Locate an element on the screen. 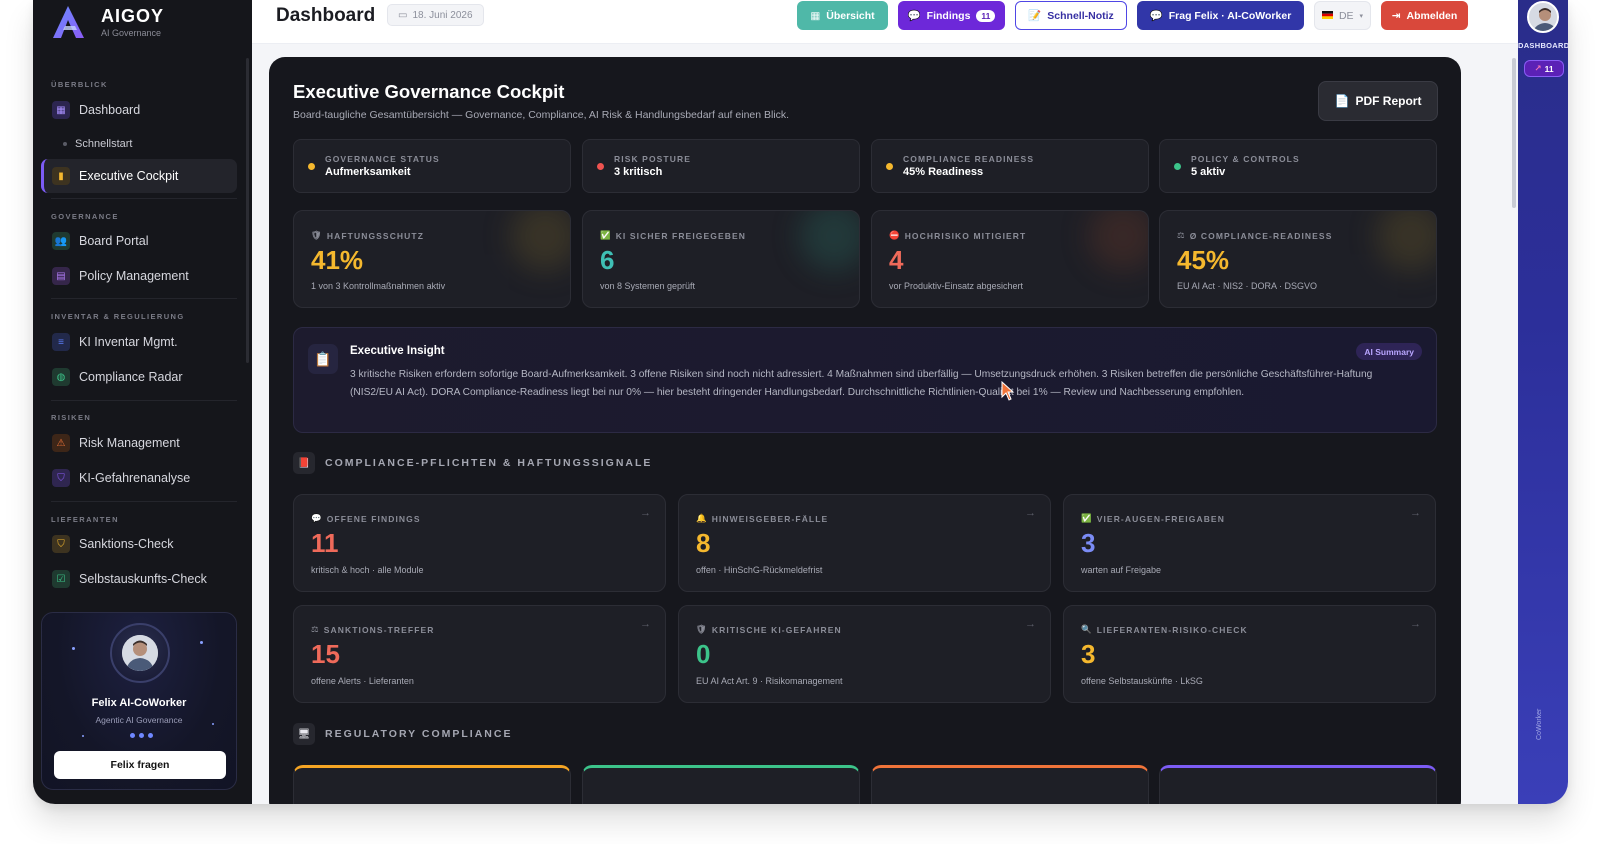 The width and height of the screenshot is (1600, 844). findings-label: Findings is located at coordinates (948, 15).